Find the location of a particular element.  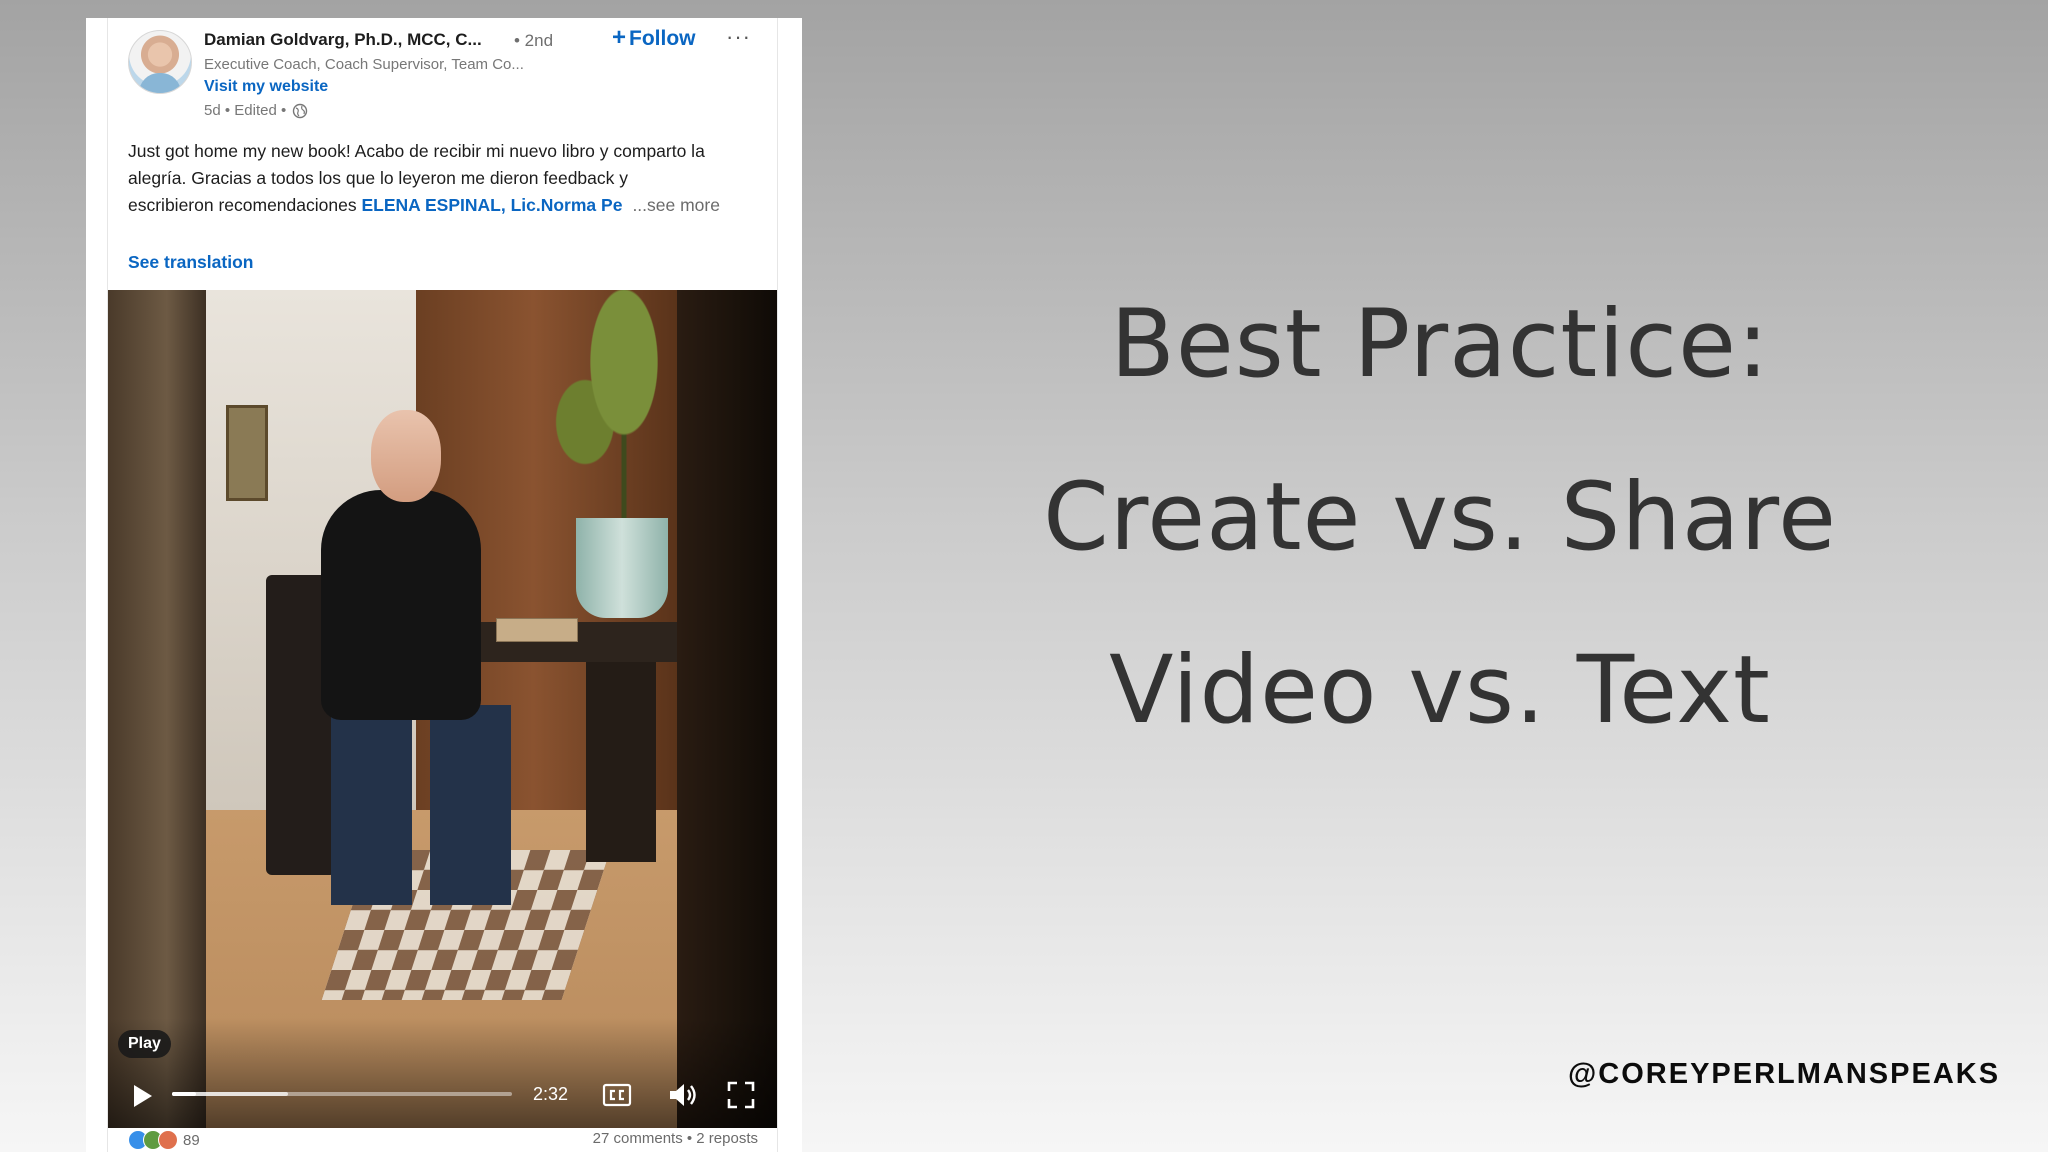

post-text-line-3-prefix: escribieron recomendaciones is located at coordinates (245, 205).